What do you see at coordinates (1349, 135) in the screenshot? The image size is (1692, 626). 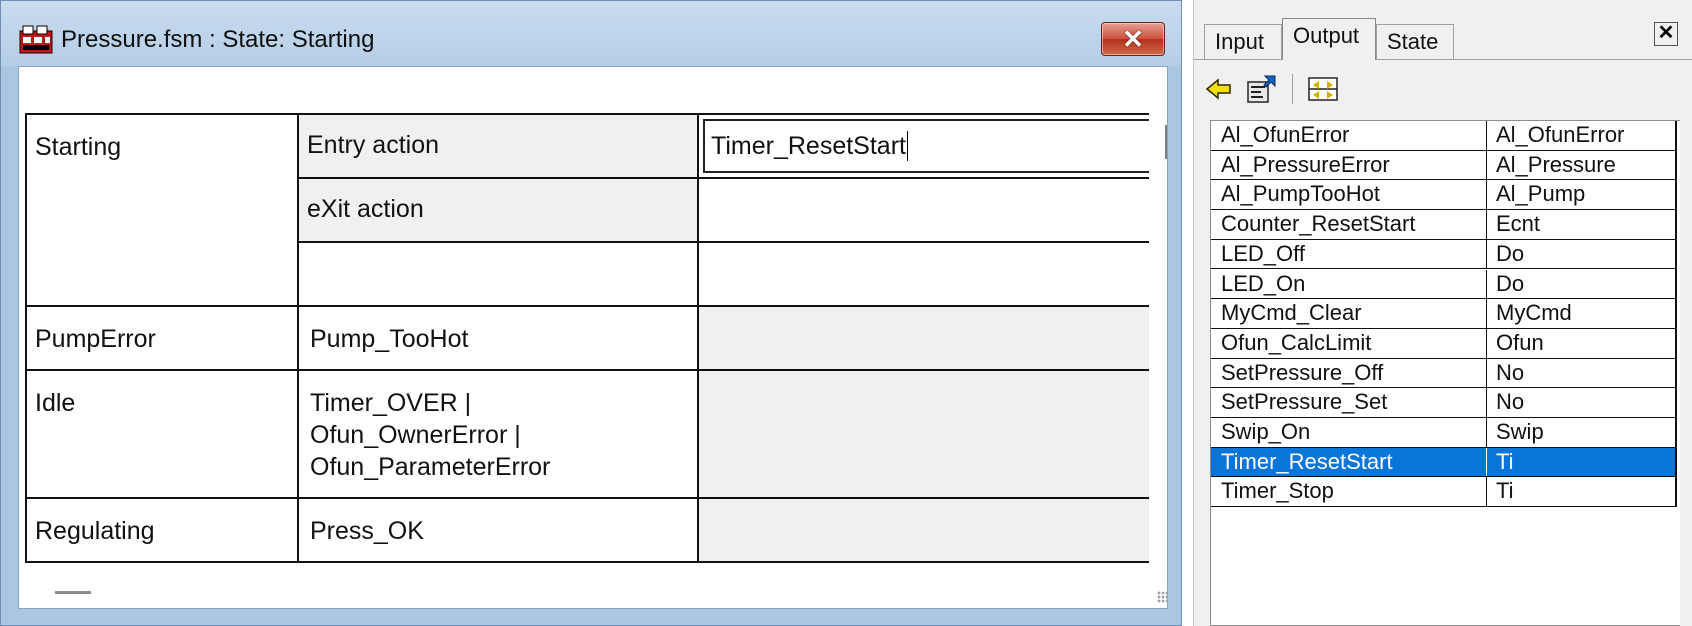 I see `output-name: Al_OfunError` at bounding box center [1349, 135].